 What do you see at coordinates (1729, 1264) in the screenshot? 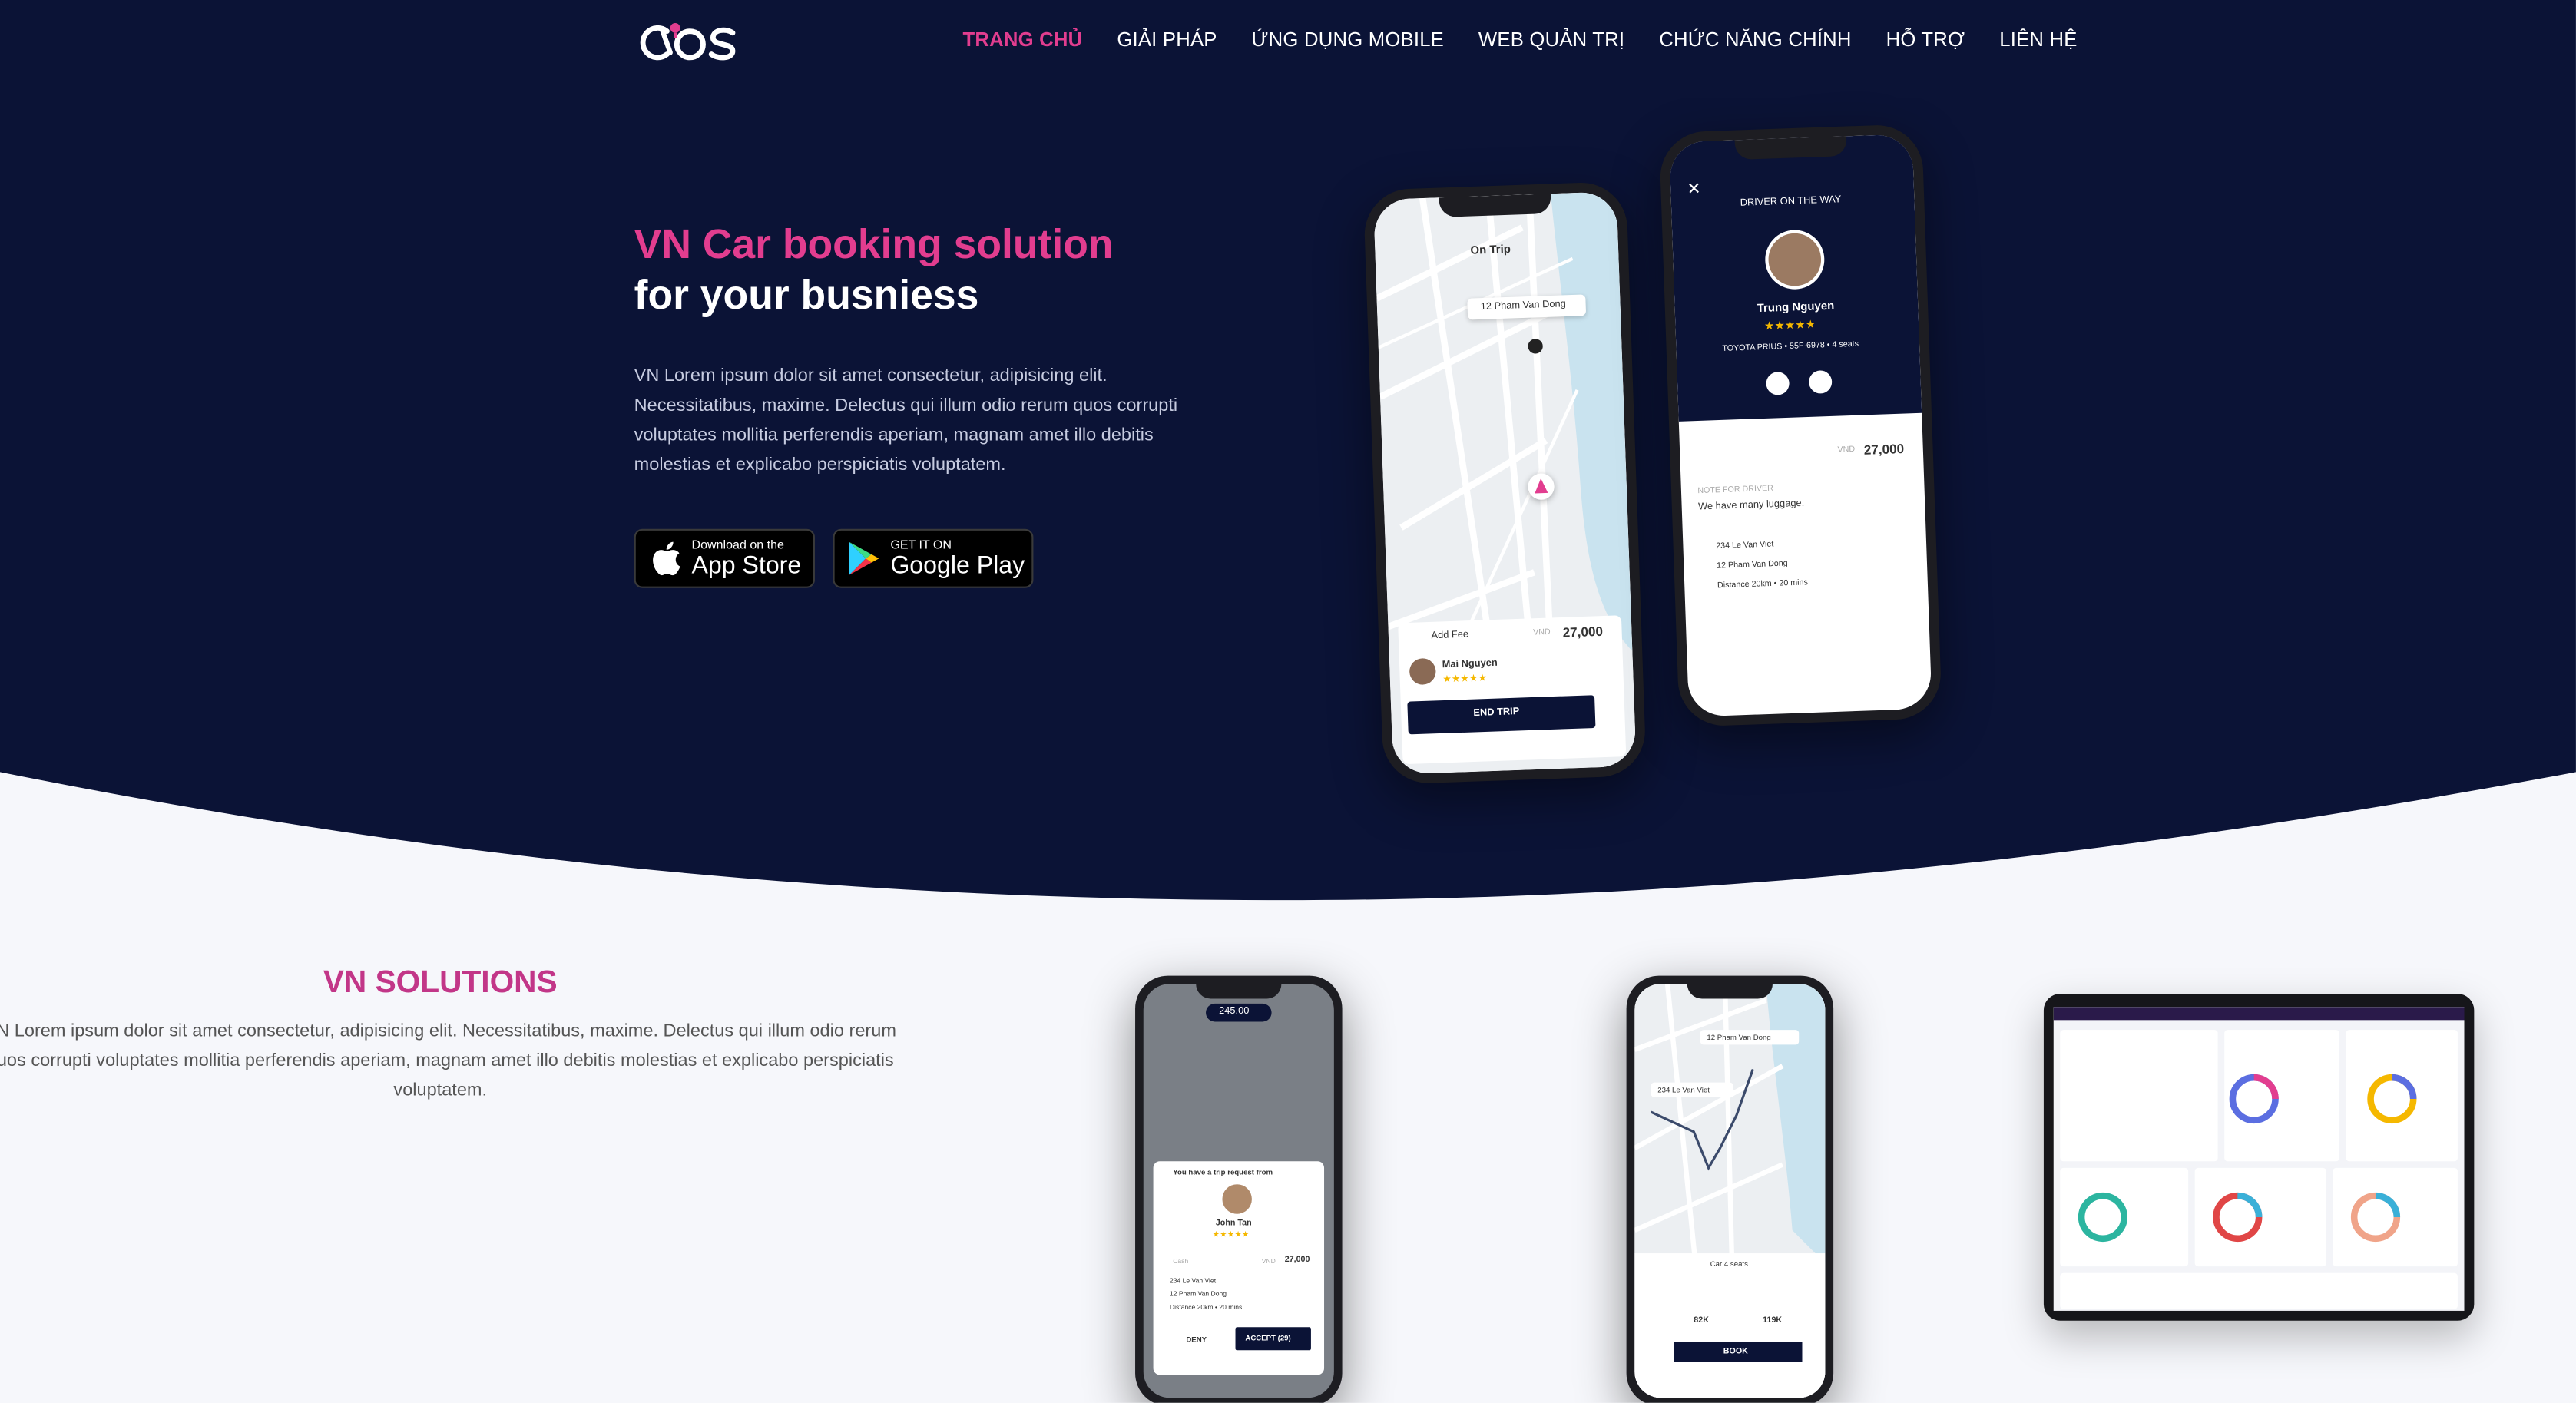
I see `car-type: Car 4 seats` at bounding box center [1729, 1264].